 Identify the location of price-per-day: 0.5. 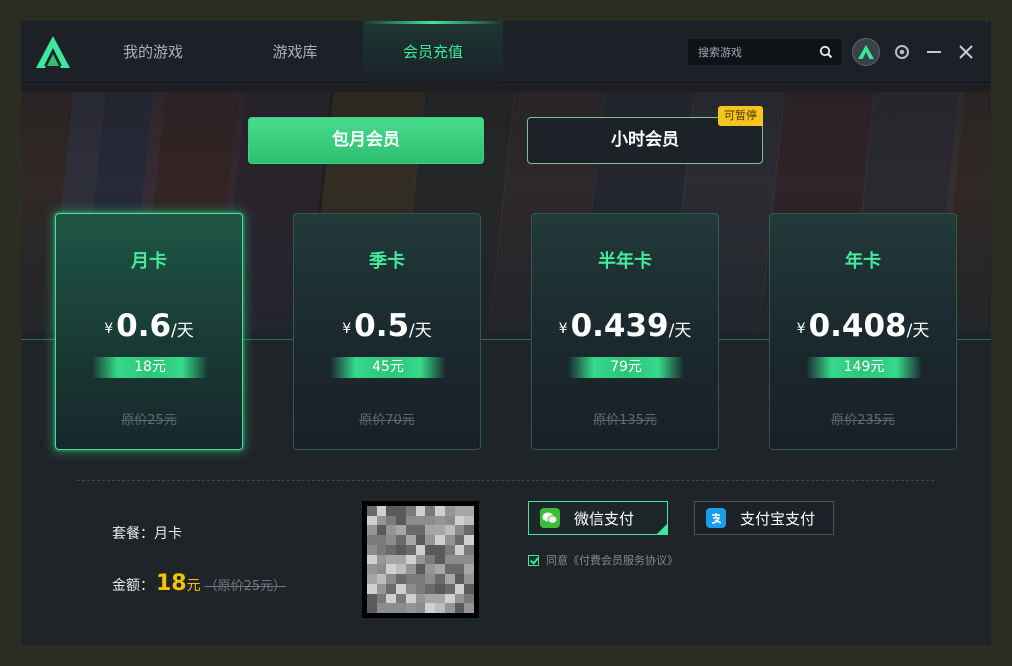
(382, 326).